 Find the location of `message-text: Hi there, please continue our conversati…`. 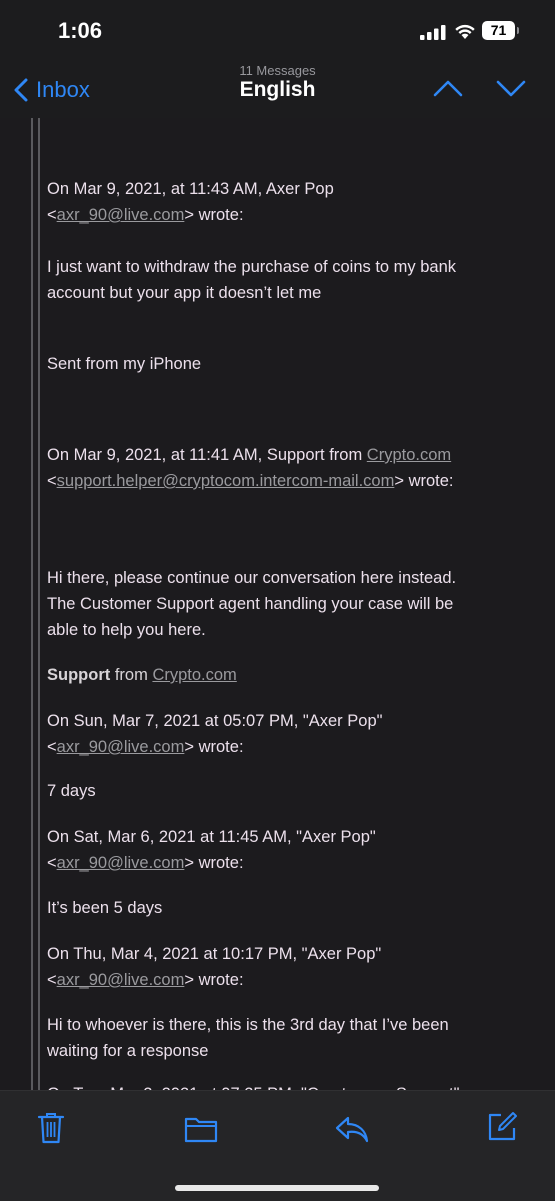

message-text: Hi there, please continue our conversati… is located at coordinates (252, 578).